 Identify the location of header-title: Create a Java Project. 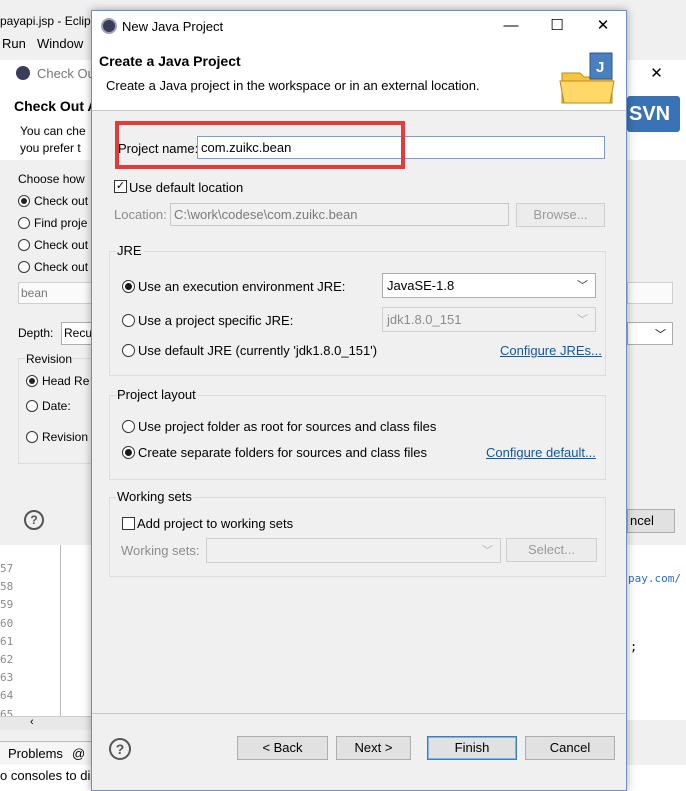
(170, 61).